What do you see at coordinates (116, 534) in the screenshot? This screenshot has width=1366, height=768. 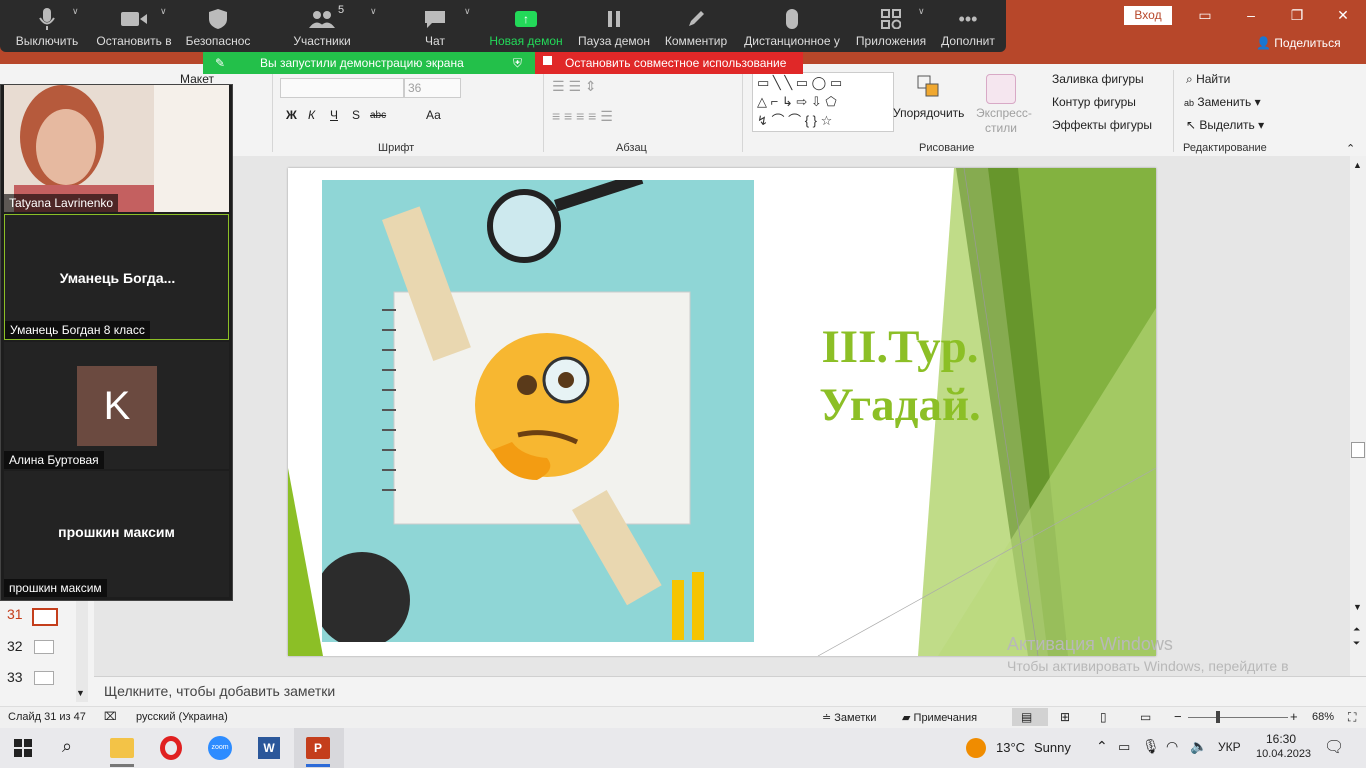 I see `participant-tile: прошкин максим прошкин максим` at bounding box center [116, 534].